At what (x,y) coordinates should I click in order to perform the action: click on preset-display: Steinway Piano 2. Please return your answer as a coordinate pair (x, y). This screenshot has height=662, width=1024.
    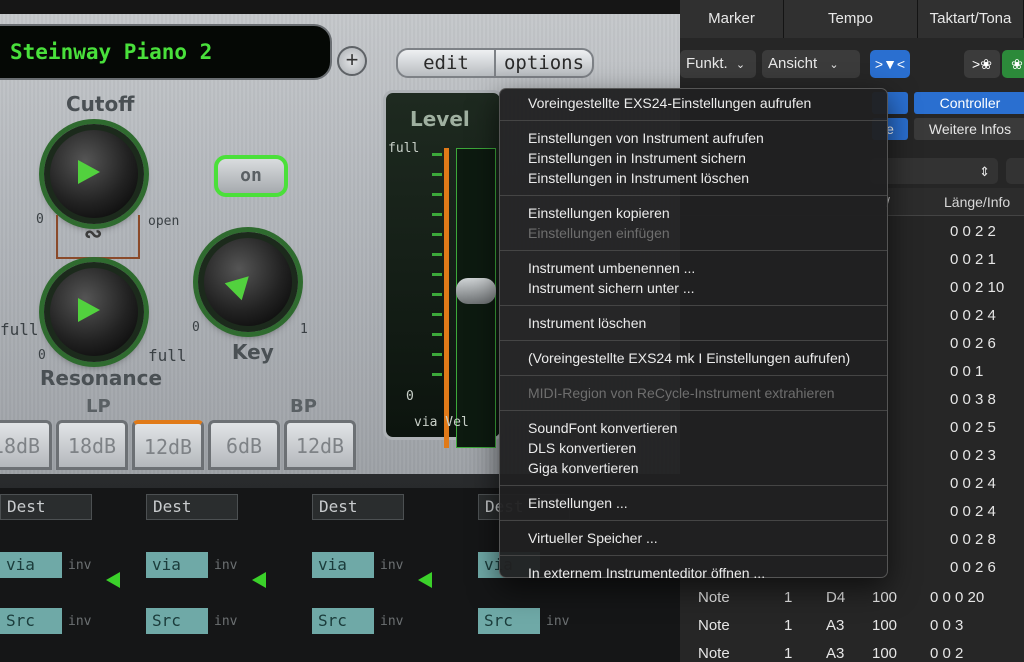
    Looking at the image, I should click on (166, 52).